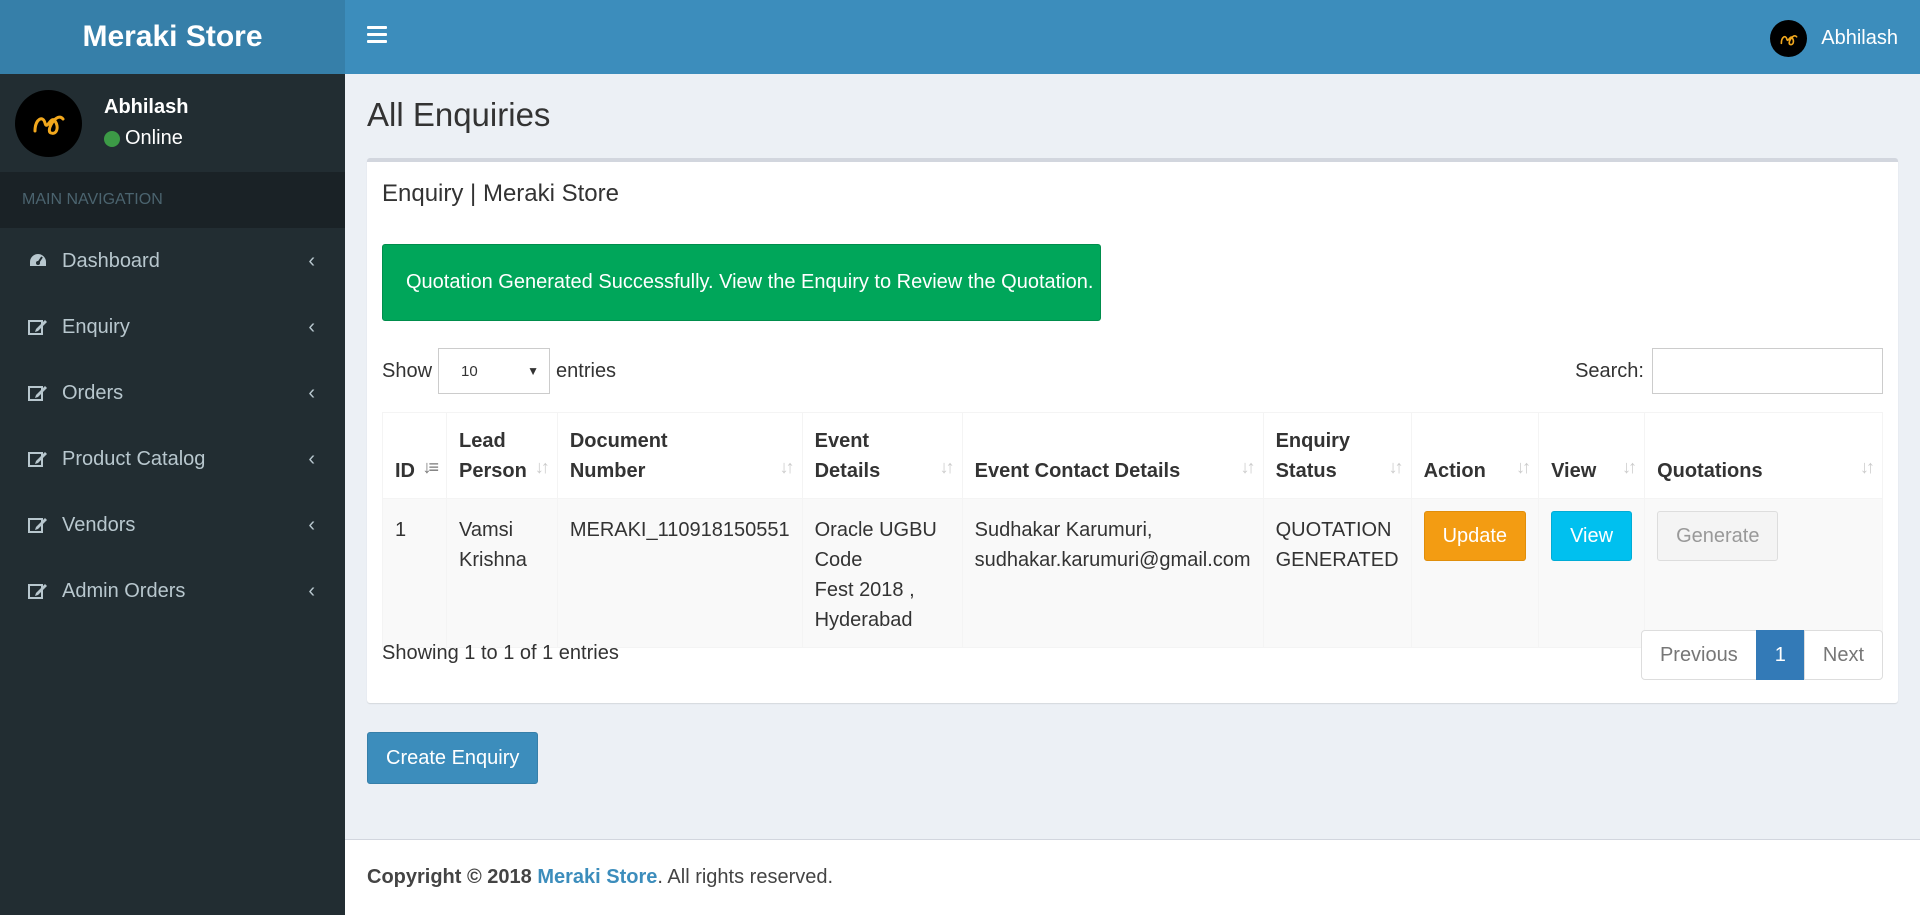 Image resolution: width=1920 pixels, height=915 pixels. I want to click on cell-text: Krishna, so click(493, 560).